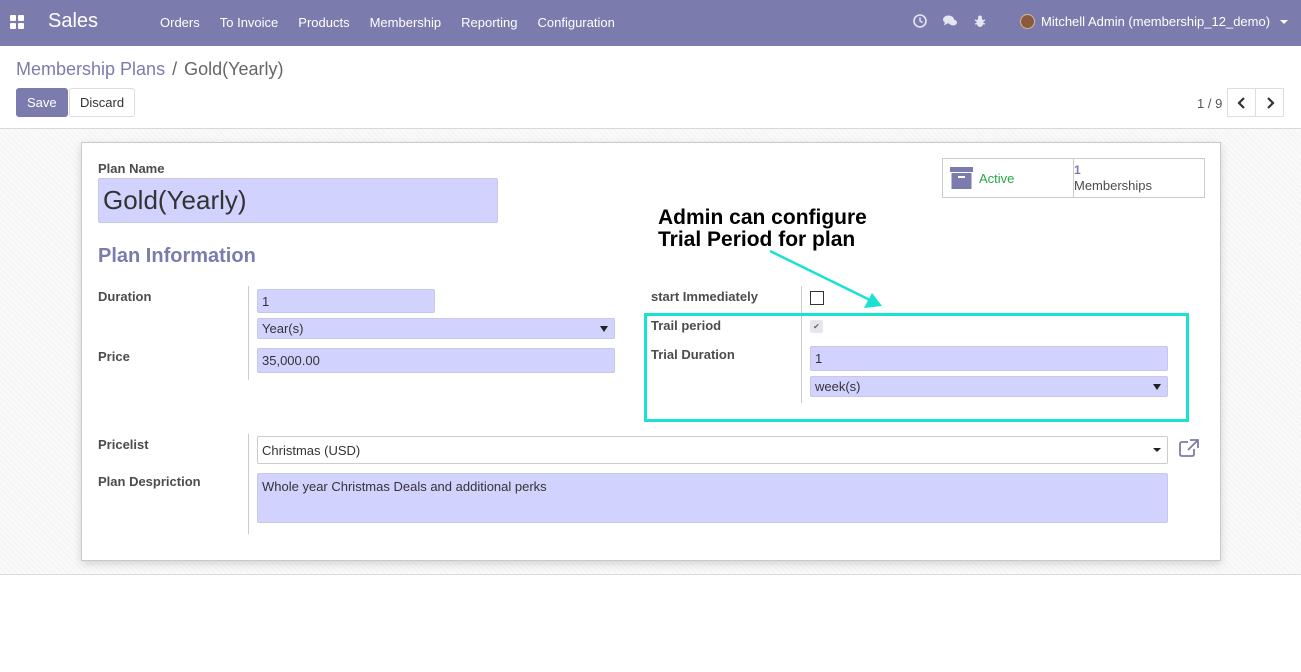 The image size is (1301, 672). What do you see at coordinates (177, 256) in the screenshot?
I see `section-title: Plan Information` at bounding box center [177, 256].